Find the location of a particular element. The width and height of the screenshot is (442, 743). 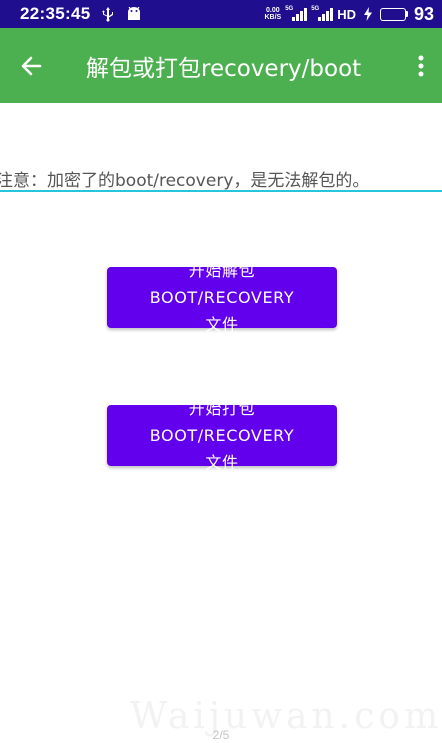

unpack-button-label: 开始解包BOOT/RECOVERY文件 is located at coordinates (222, 297).